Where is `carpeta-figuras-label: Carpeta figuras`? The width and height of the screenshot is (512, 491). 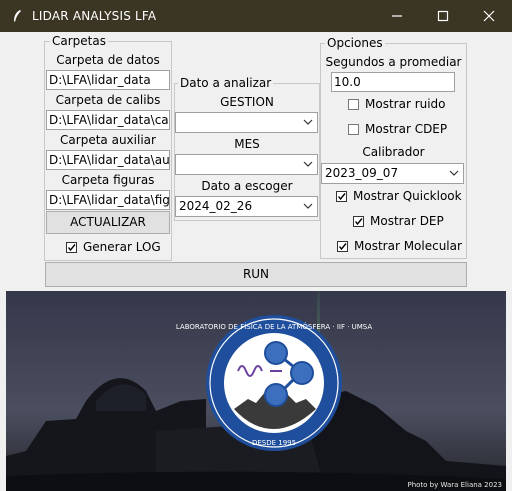 carpeta-figuras-label: Carpeta figuras is located at coordinates (108, 180).